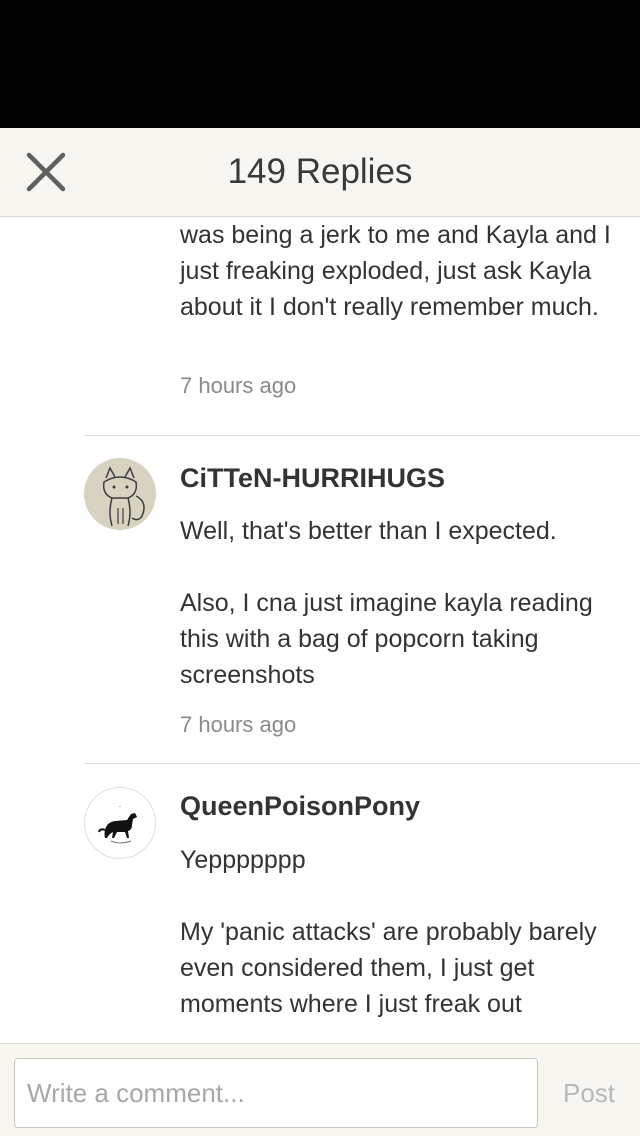 This screenshot has width=640, height=1136. What do you see at coordinates (120, 831) in the screenshot?
I see `horse-silhouette-avatar: ~` at bounding box center [120, 831].